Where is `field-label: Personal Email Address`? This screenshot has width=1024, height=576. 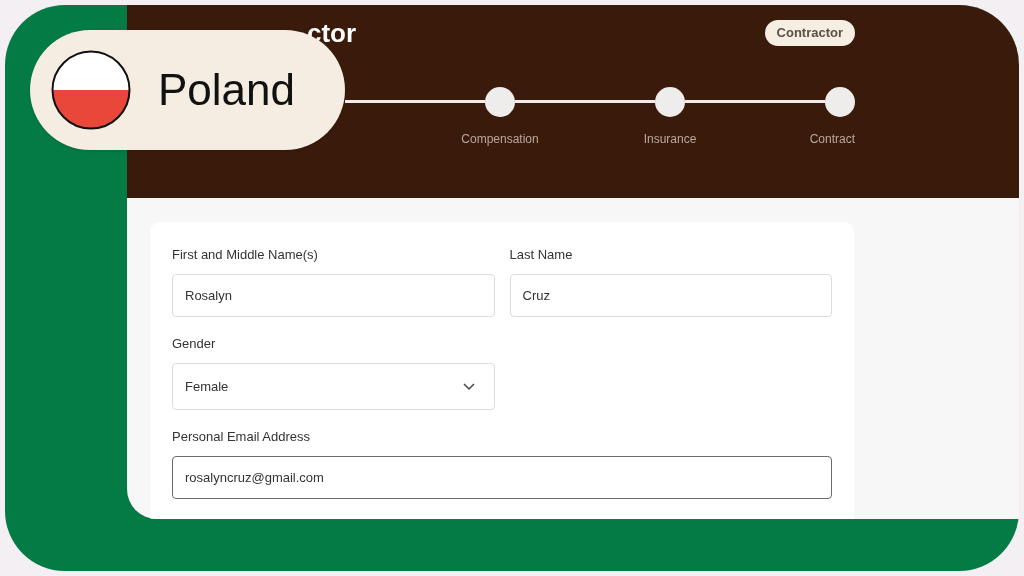 field-label: Personal Email Address is located at coordinates (241, 436).